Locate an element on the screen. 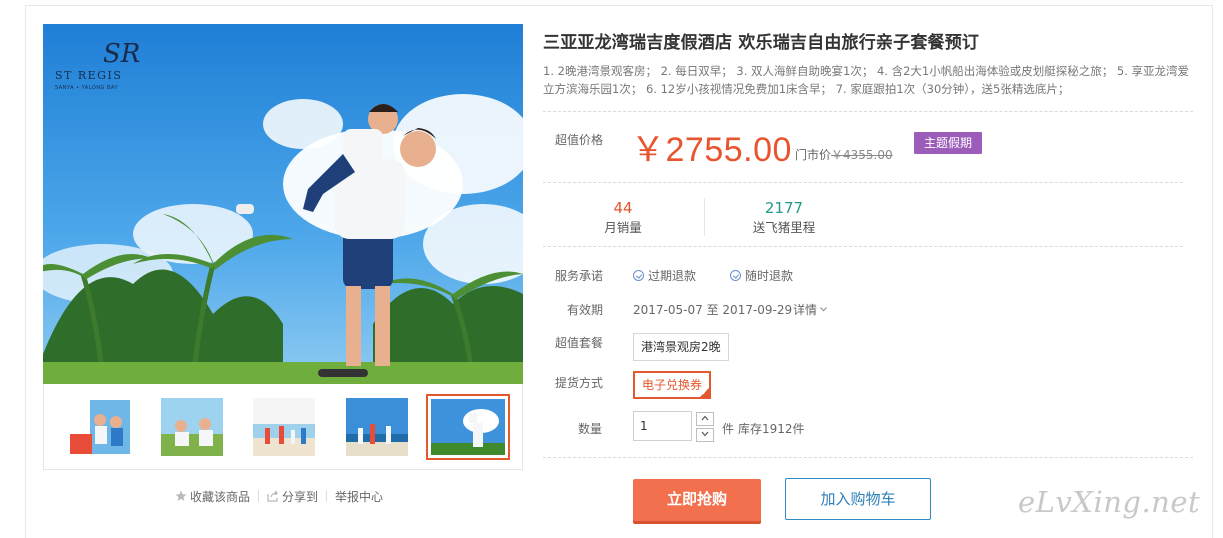 Image resolution: width=1223 pixels, height=538 pixels. miles-label: 送飞猪里程 is located at coordinates (784, 227).